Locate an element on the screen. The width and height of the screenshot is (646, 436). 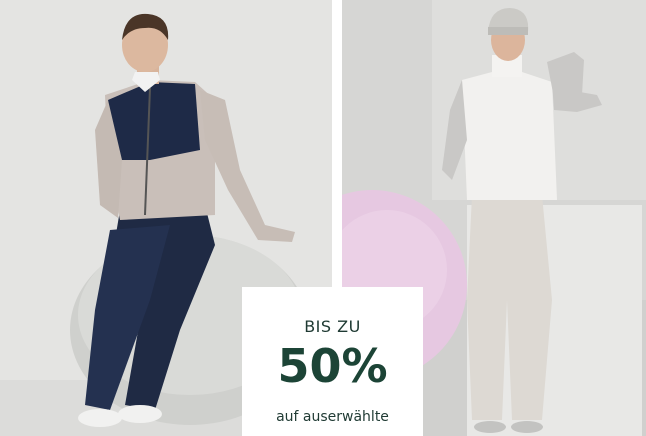
promo-discount: 50% is located at coordinates (332, 366).